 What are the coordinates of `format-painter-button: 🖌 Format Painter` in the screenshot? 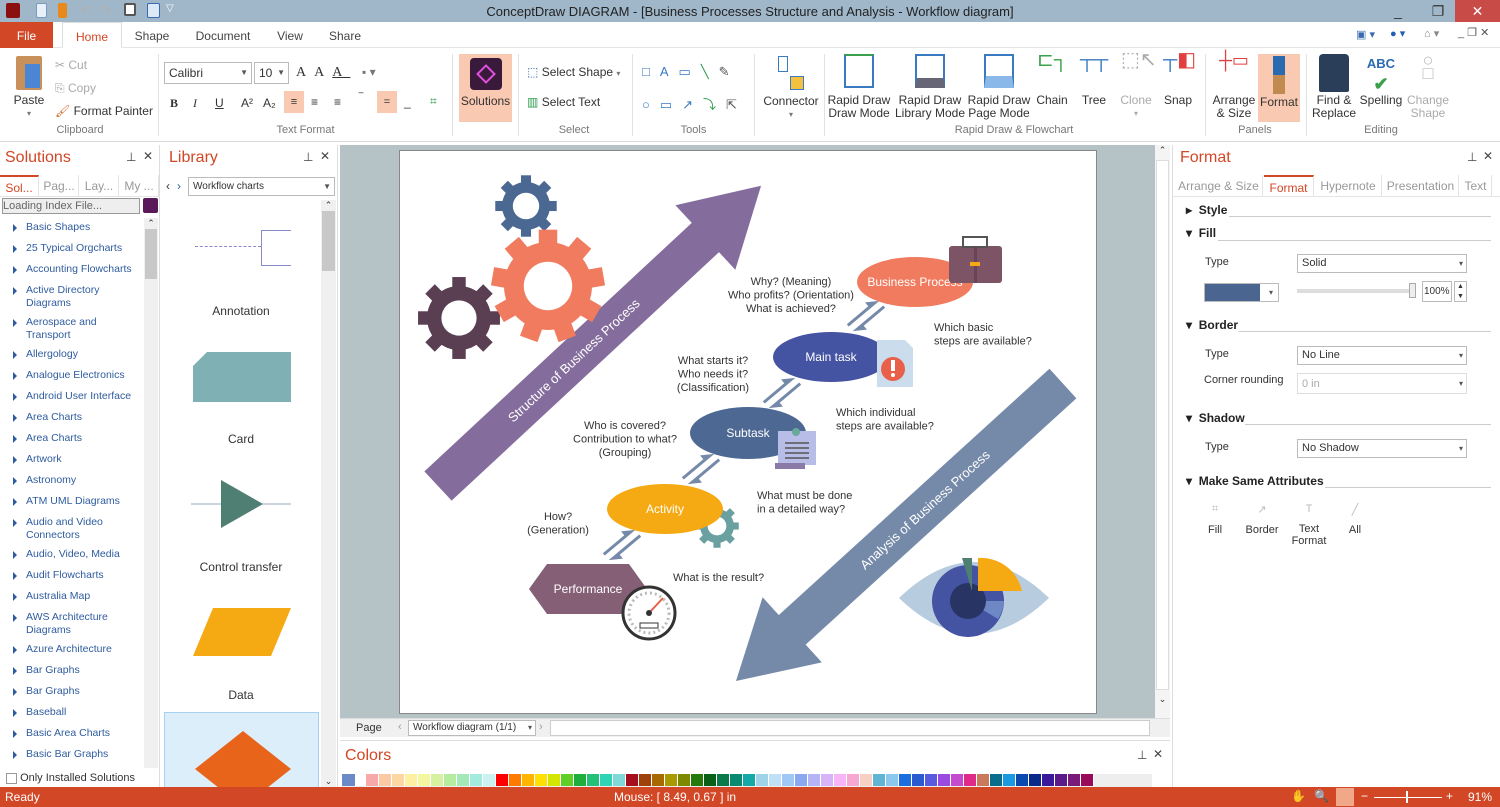 It's located at (104, 111).